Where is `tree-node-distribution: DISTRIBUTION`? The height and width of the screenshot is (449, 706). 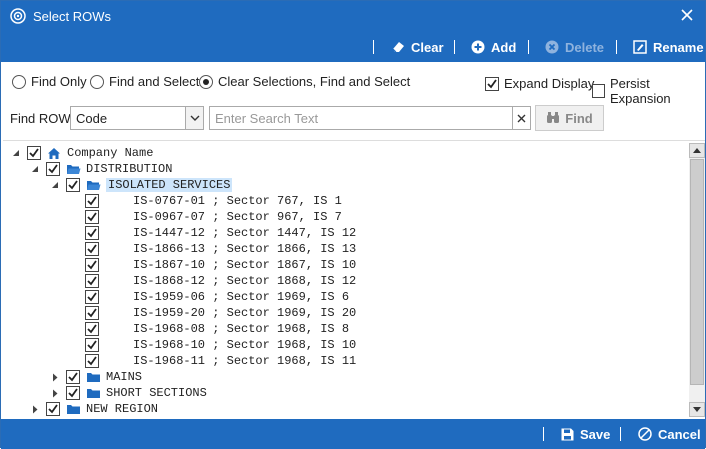 tree-node-distribution: DISTRIBUTION is located at coordinates (101, 169).